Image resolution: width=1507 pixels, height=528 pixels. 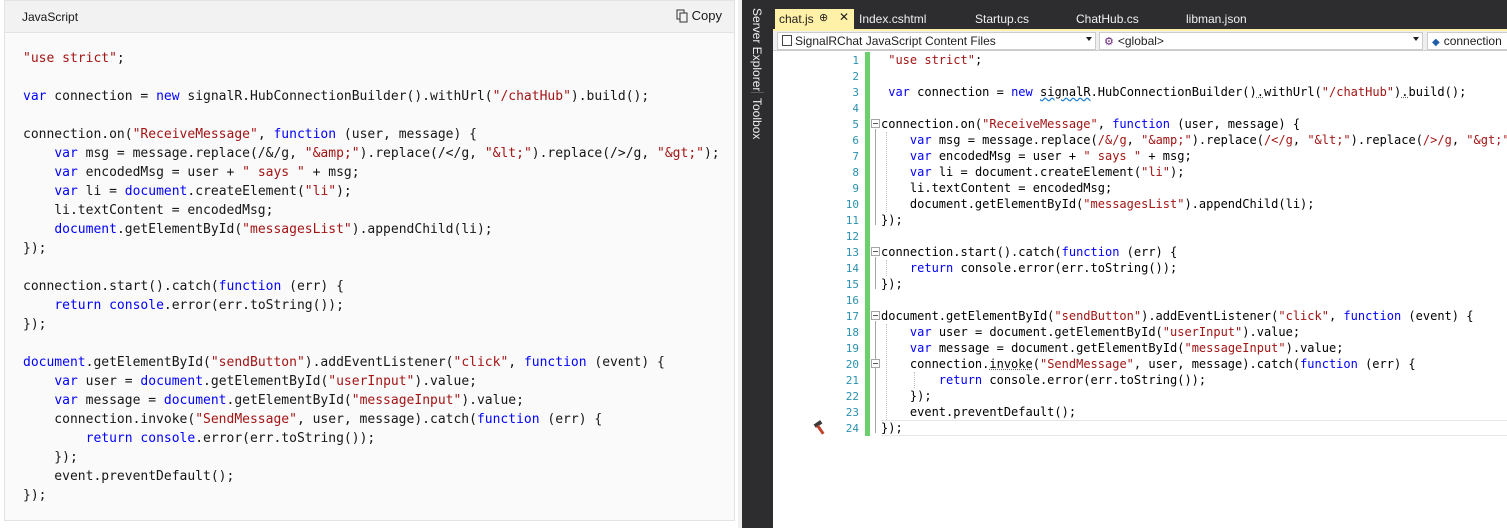 I want to click on line-number: 9, so click(x=855, y=188).